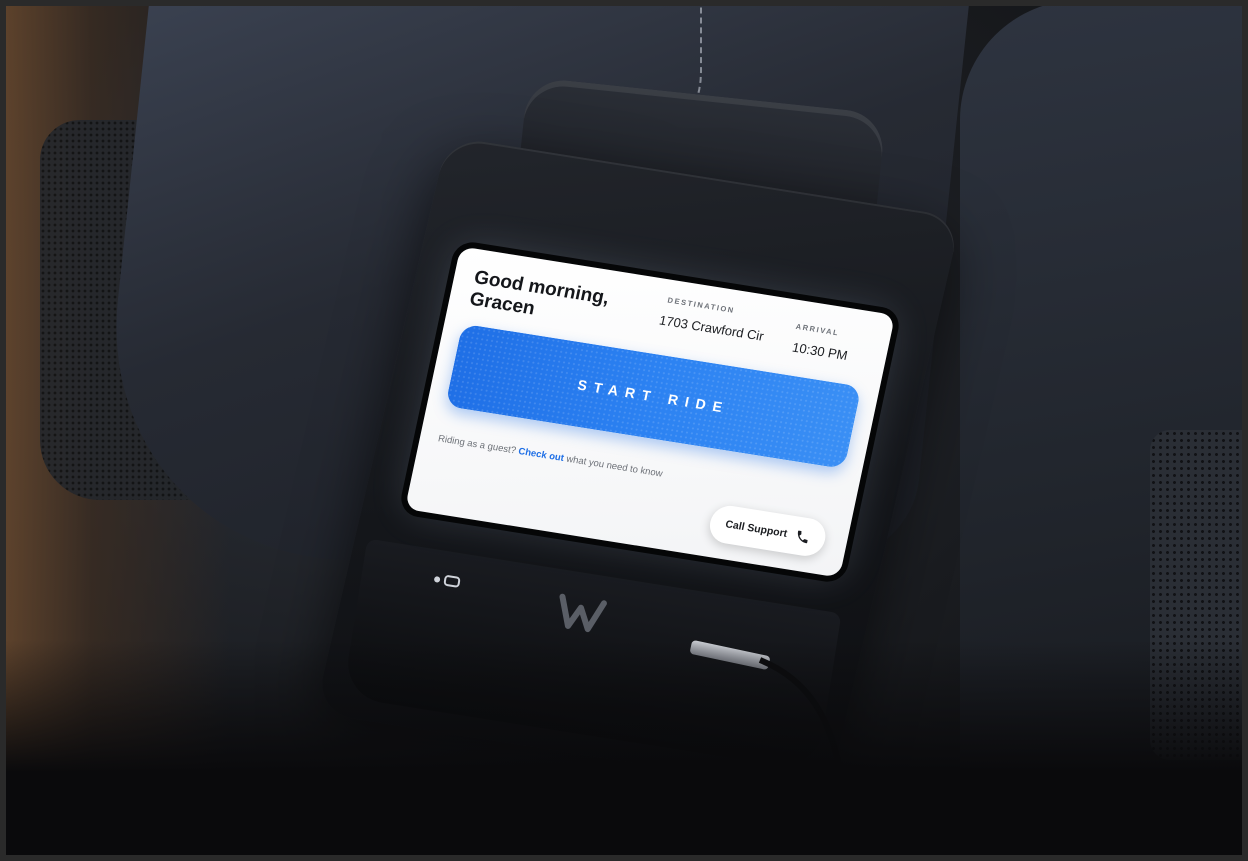  What do you see at coordinates (819, 351) in the screenshot?
I see `arrival-value: 10:30 PM` at bounding box center [819, 351].